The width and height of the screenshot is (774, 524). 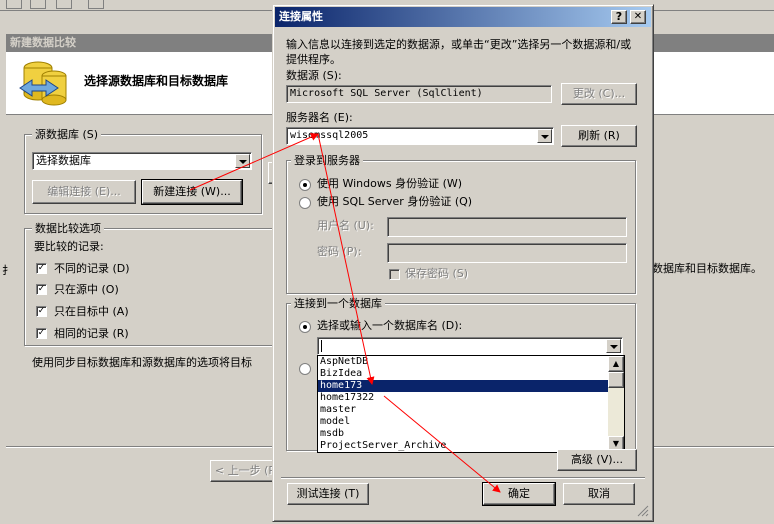 I want to click on list-item: model, so click(x=463, y=422).